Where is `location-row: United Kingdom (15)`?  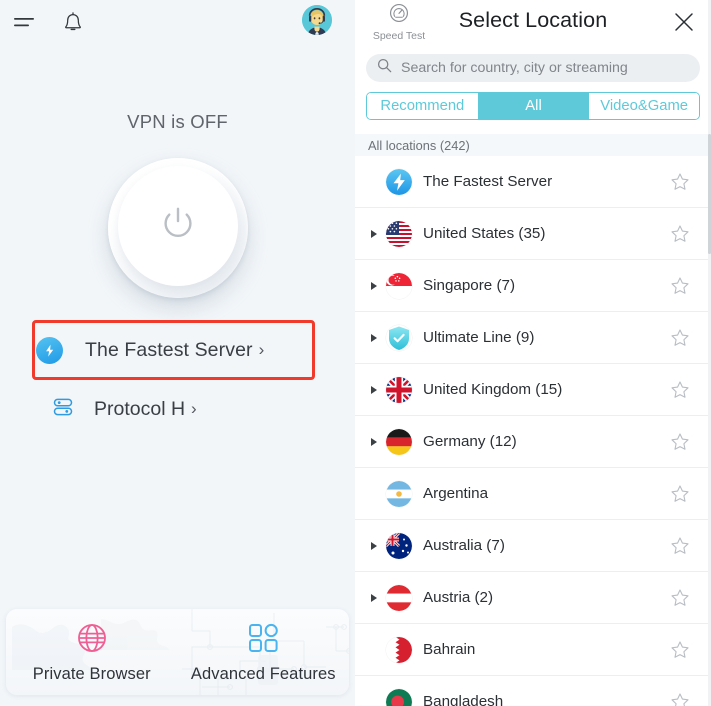
location-row: United Kingdom (15) is located at coordinates (533, 390).